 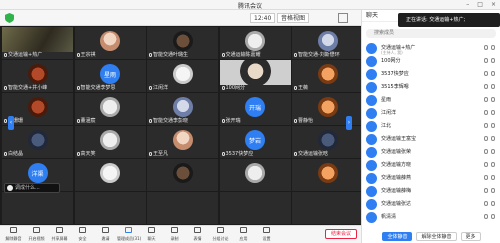 I want to click on unmute-all-button: 解除全体静音, so click(x=436, y=236).